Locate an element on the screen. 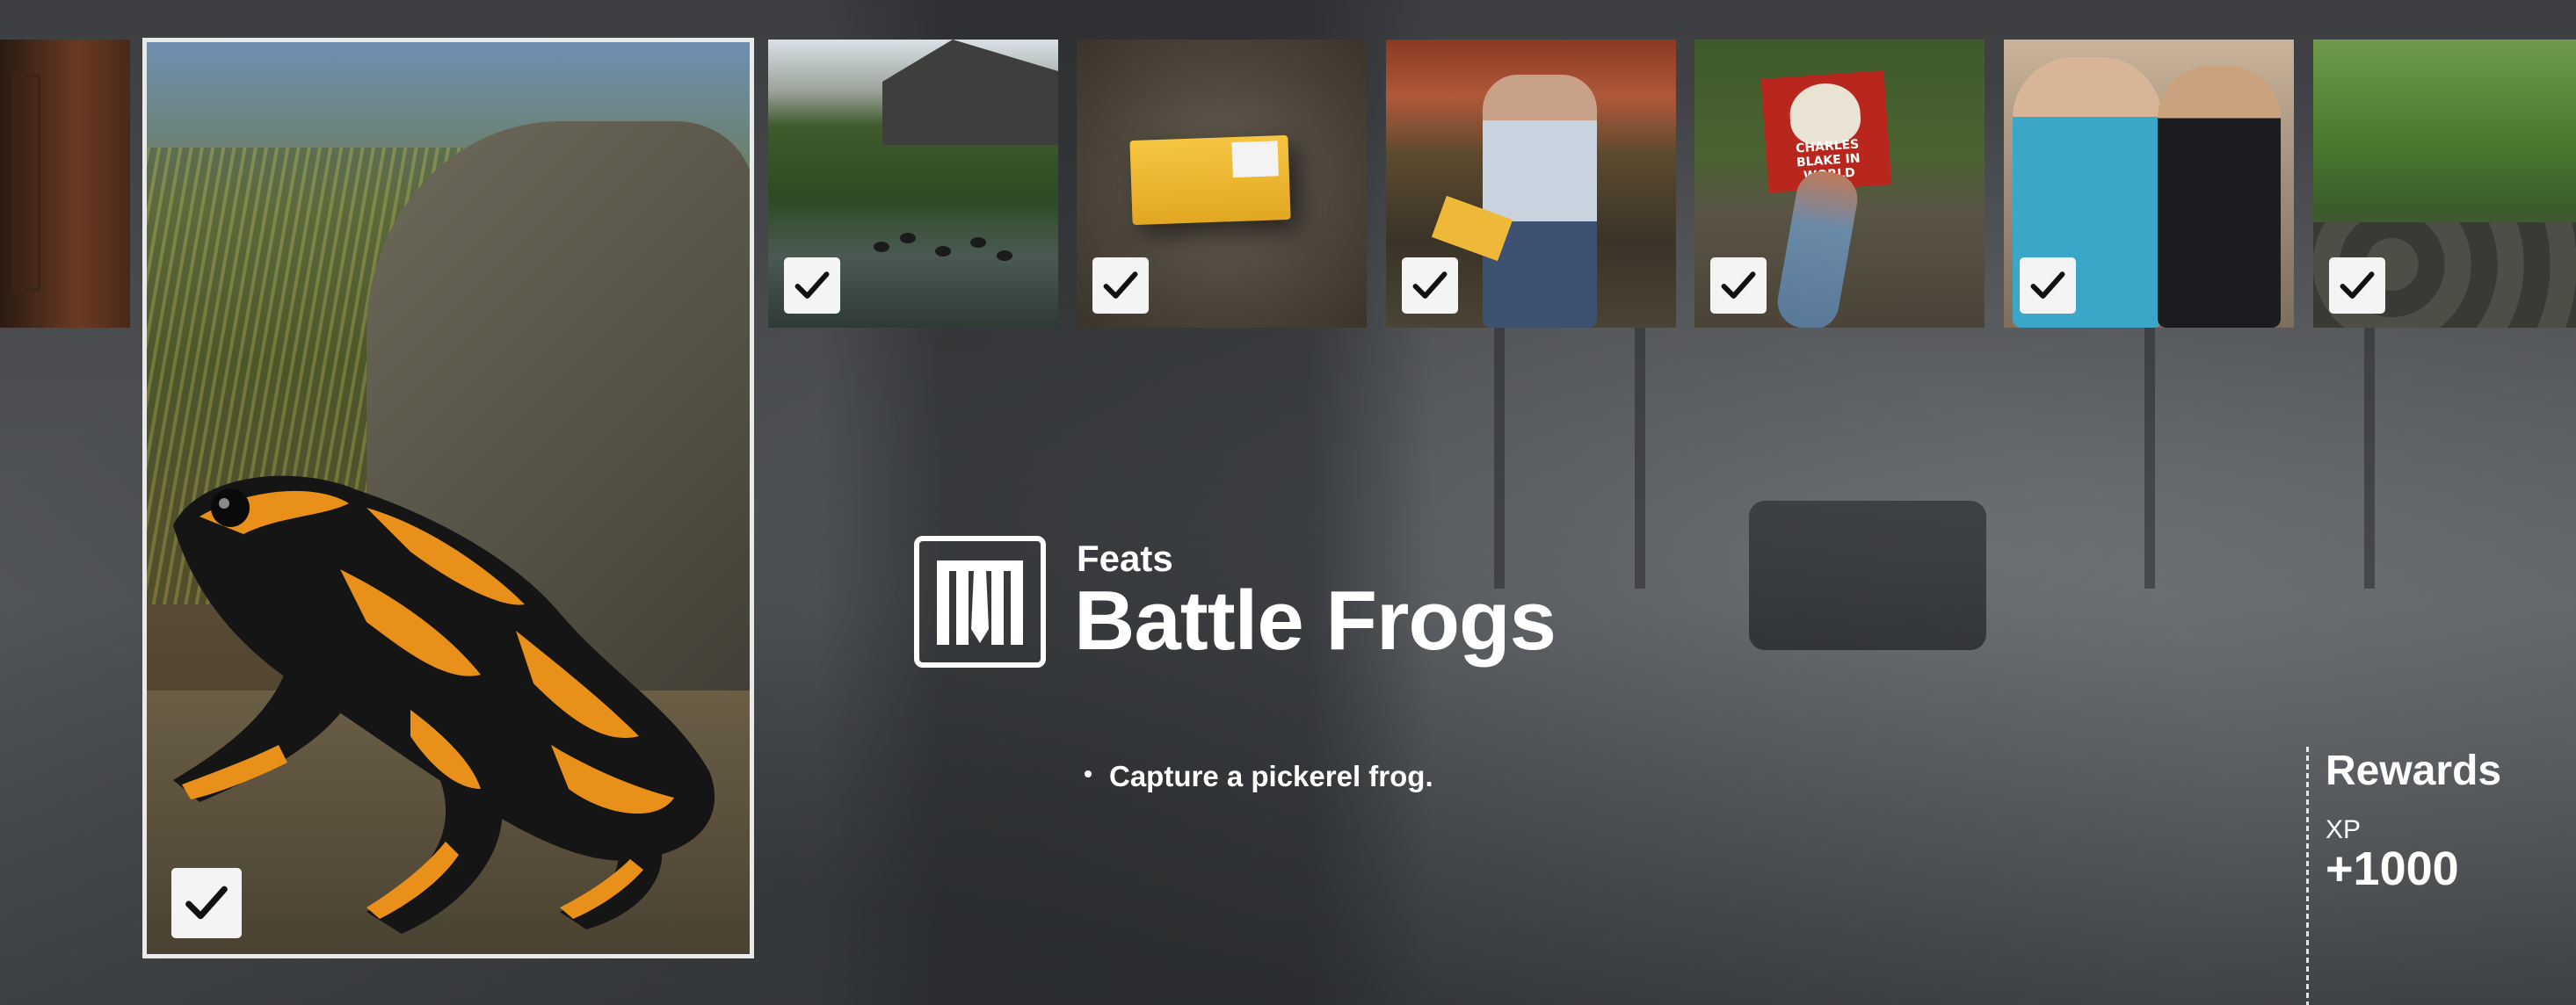 The height and width of the screenshot is (1005, 2576). background-car is located at coordinates (1867, 575).